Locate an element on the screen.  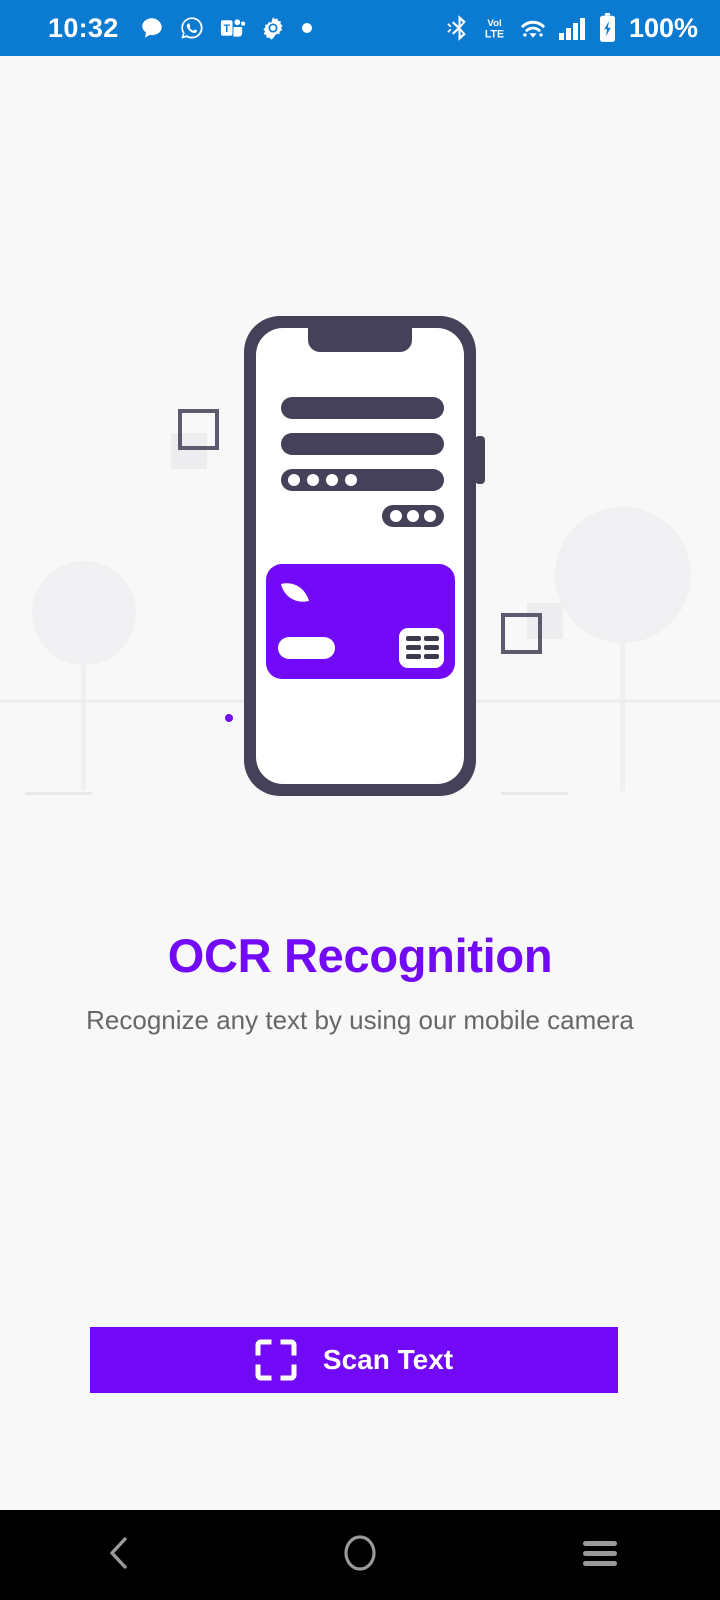
bluetooth-icon is located at coordinates (458, 28).